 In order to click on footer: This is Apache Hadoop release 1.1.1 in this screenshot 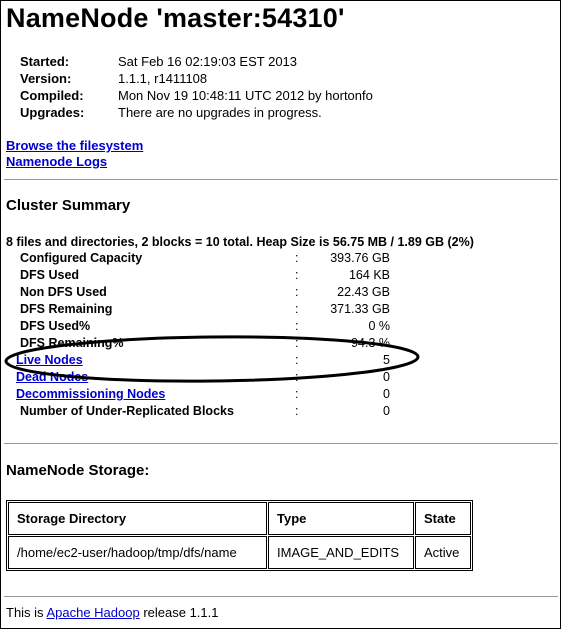, I will do `click(112, 612)`.